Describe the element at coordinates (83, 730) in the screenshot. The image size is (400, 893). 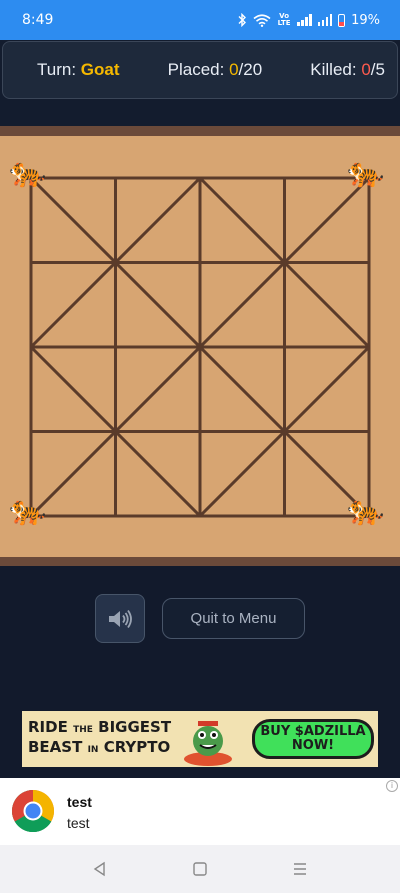
I see `ad-text-the: THE` at that location.